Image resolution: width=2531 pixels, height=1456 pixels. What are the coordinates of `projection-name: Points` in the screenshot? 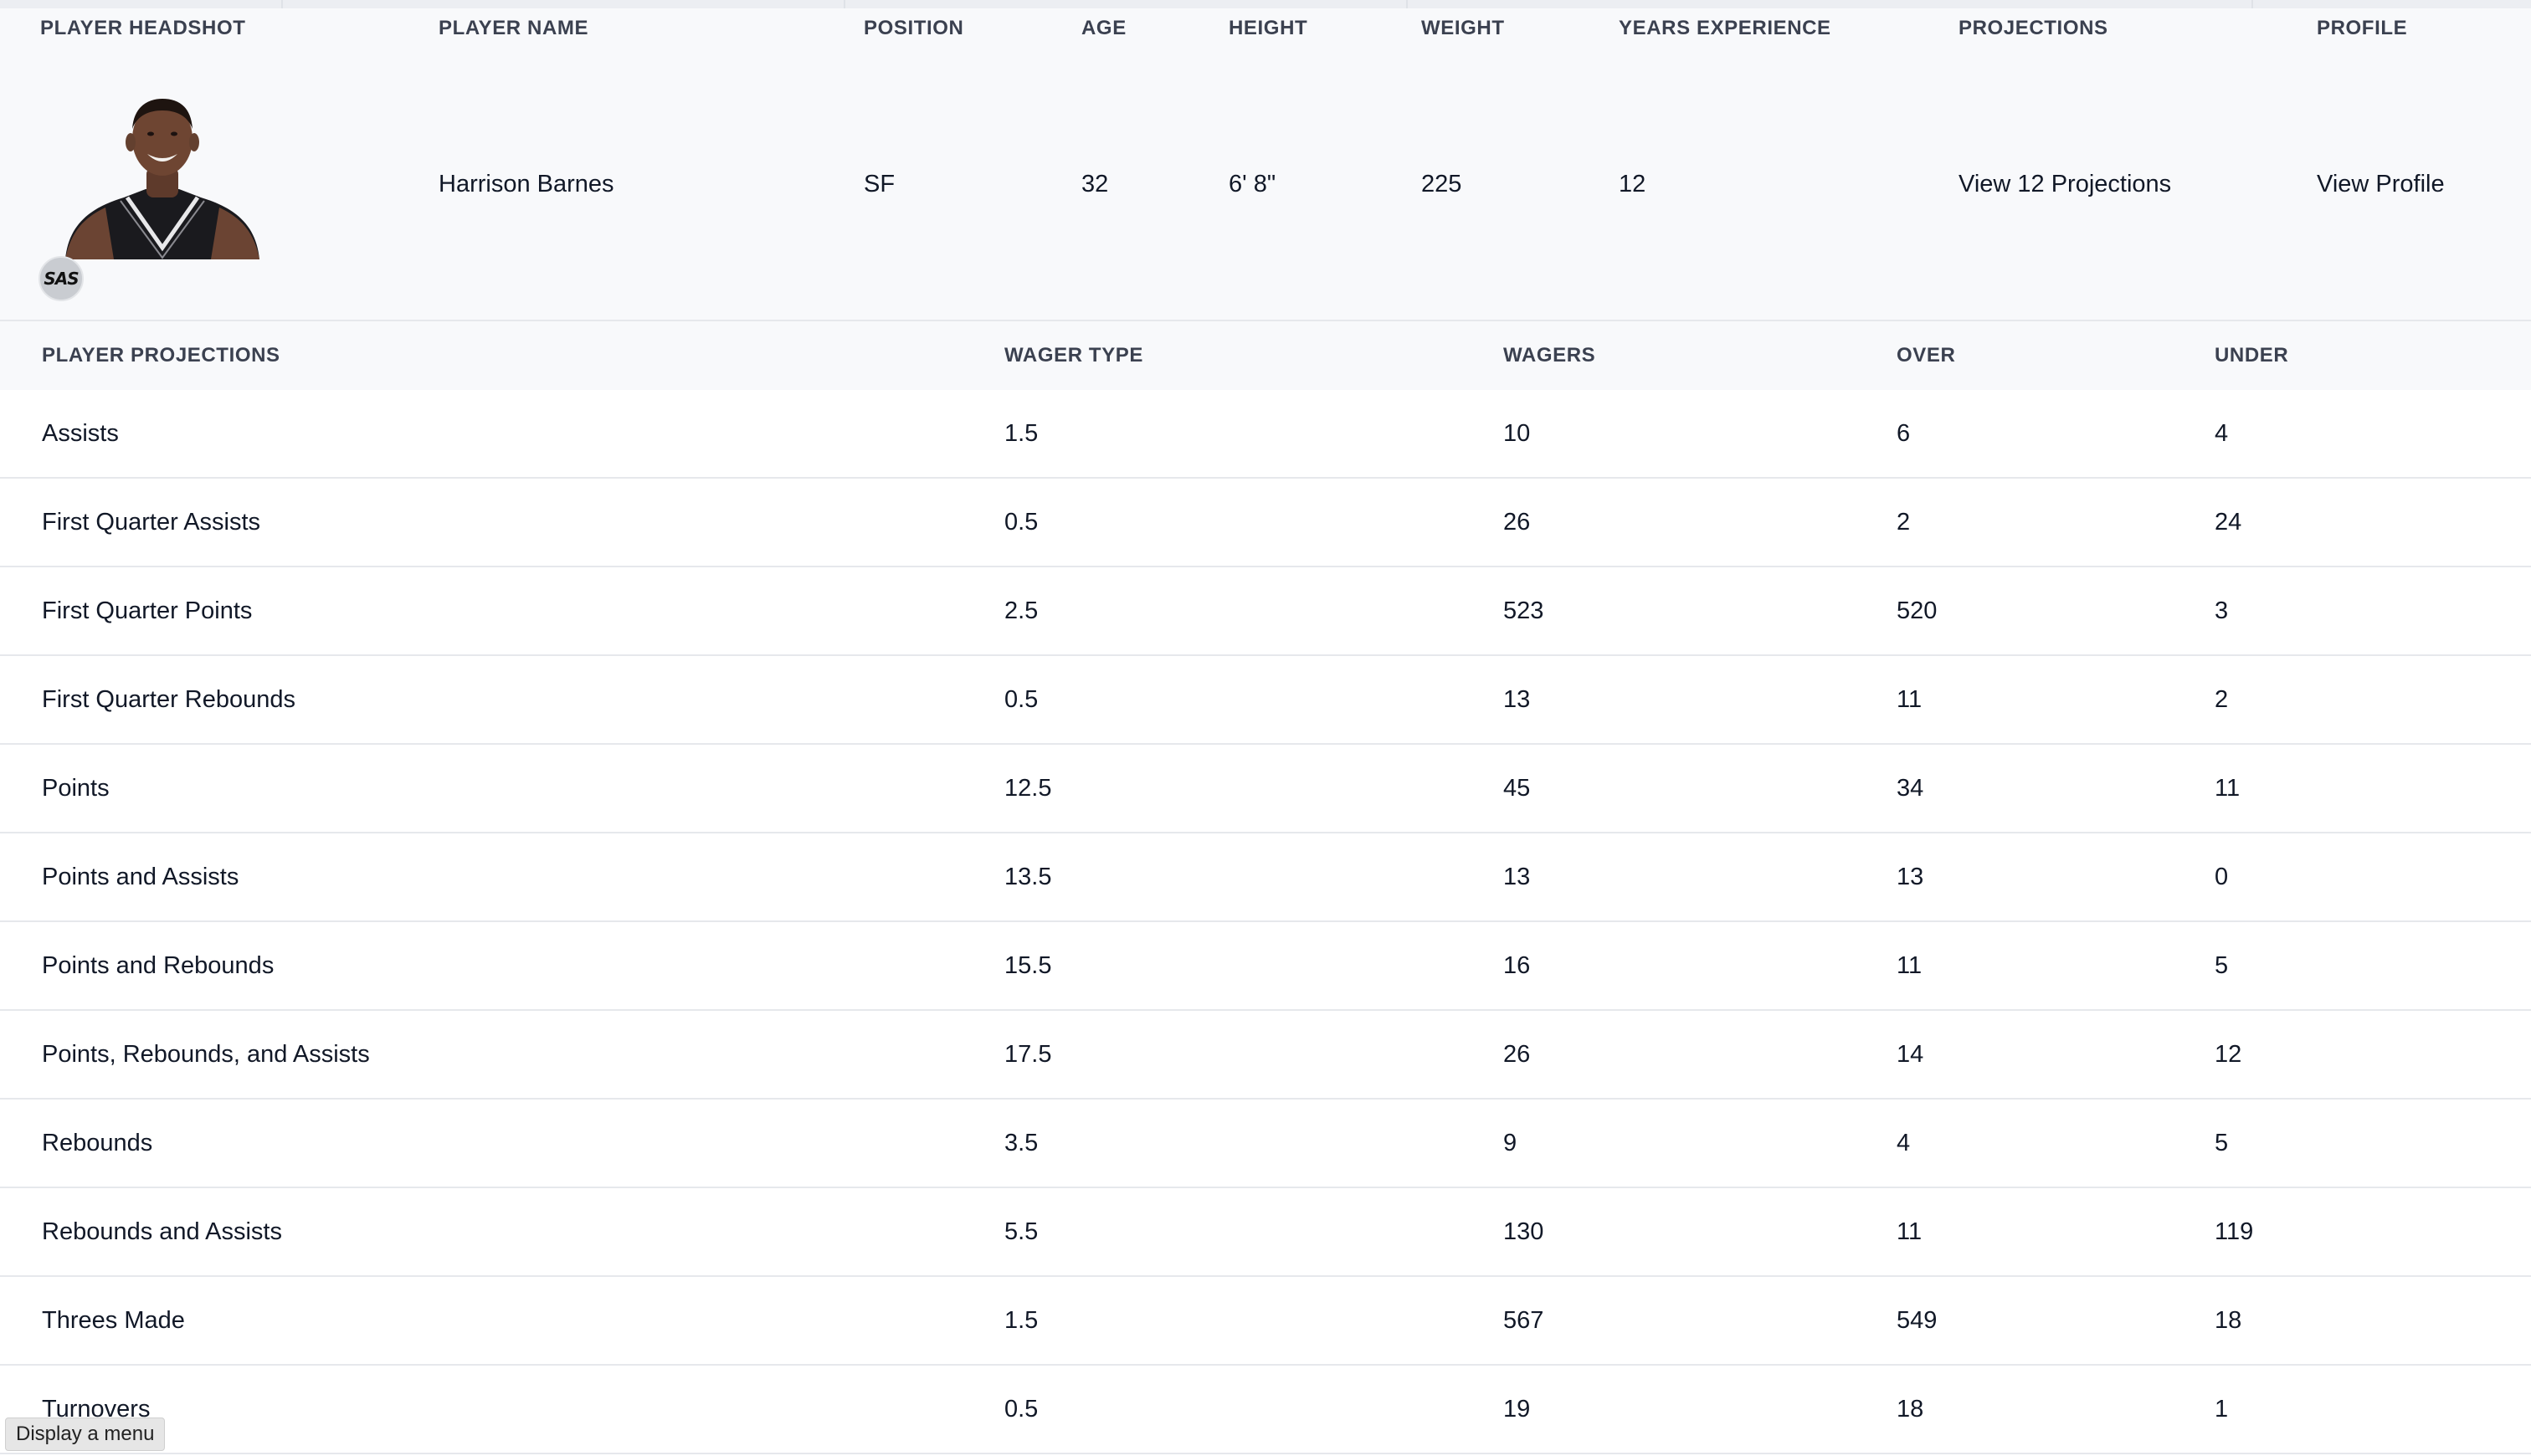 It's located at (76, 788).